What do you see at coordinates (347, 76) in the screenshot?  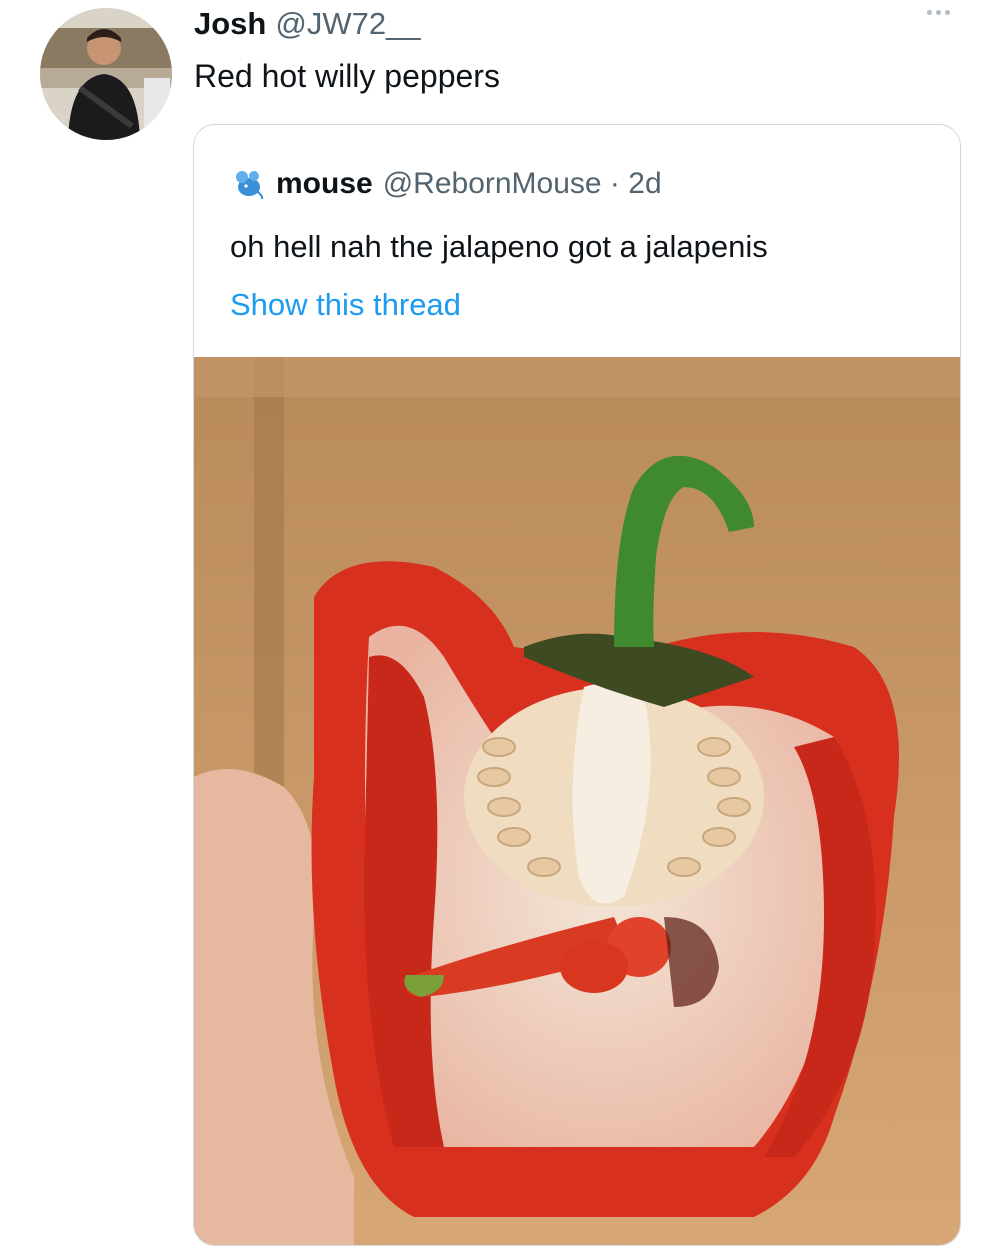 I see `tweet-text: Red hot willy peppers` at bounding box center [347, 76].